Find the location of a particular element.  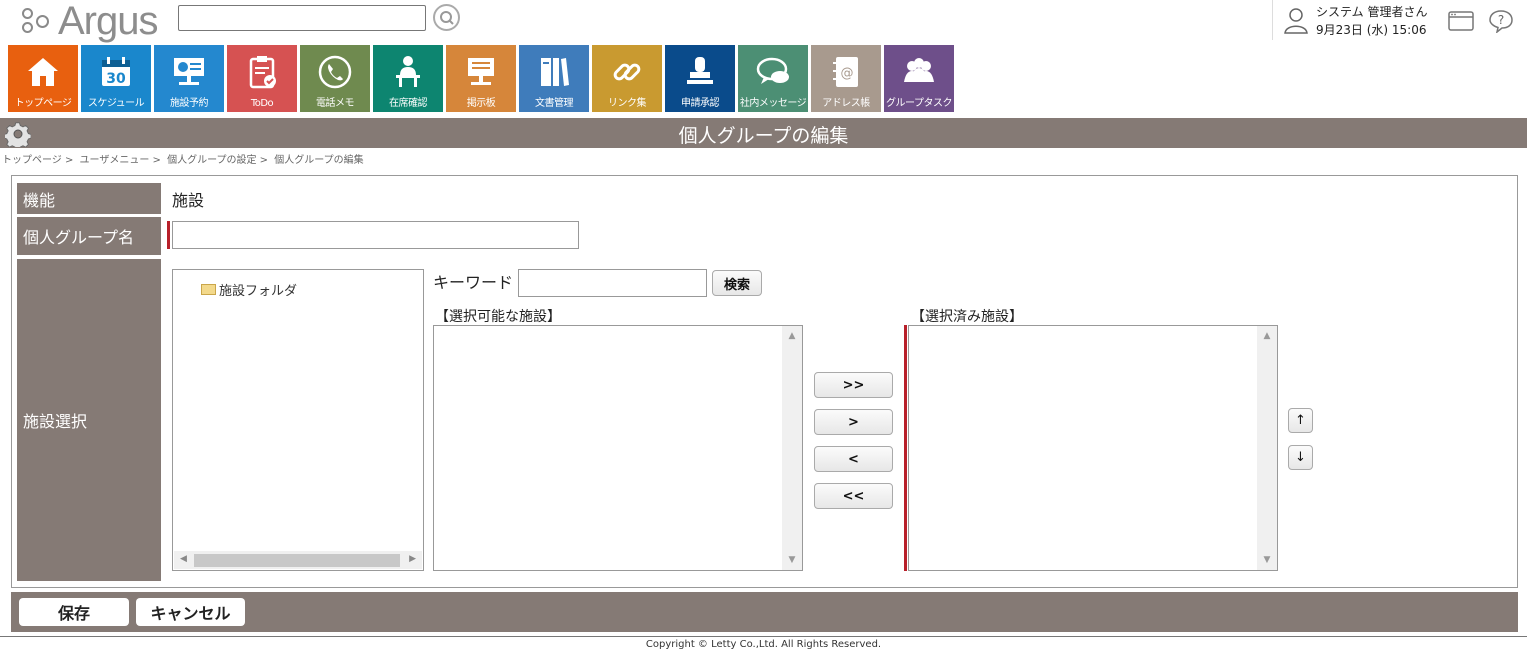

nav-tile: リンク集 is located at coordinates (627, 78).